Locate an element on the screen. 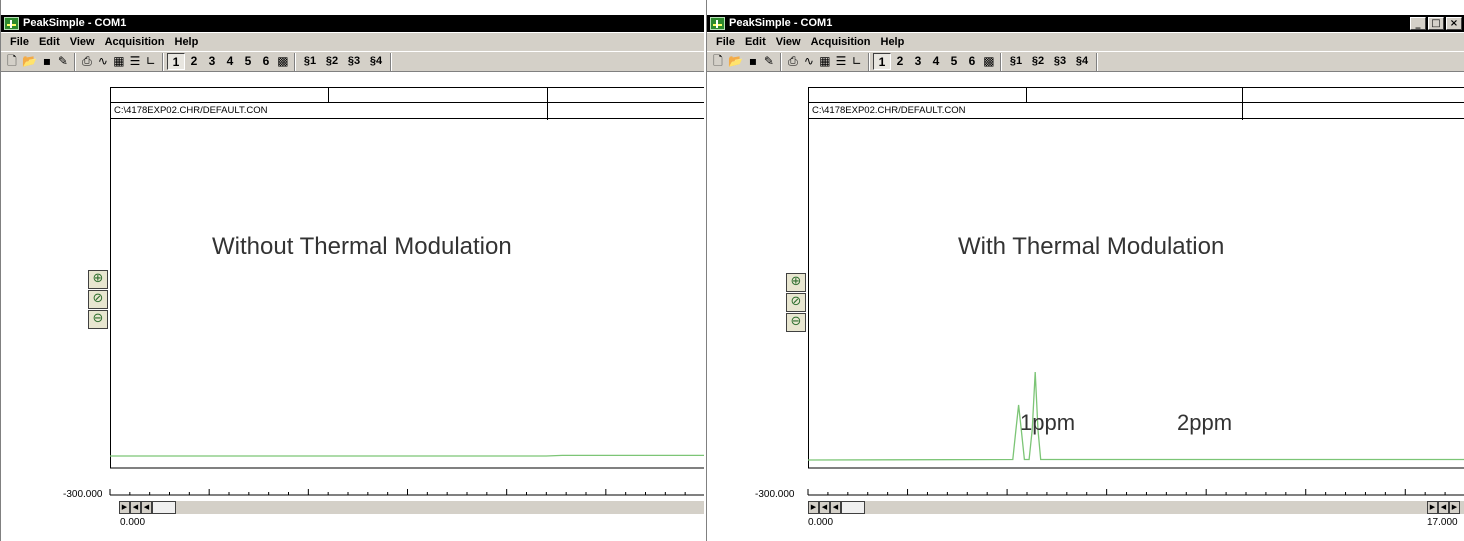 This screenshot has height=541, width=1464. title-bar: PeakSimple - COM1 is located at coordinates (352, 23).